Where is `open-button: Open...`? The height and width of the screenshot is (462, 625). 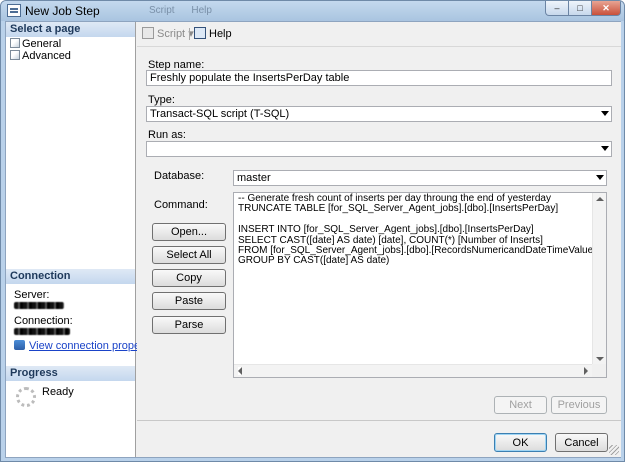
open-button: Open... is located at coordinates (189, 232).